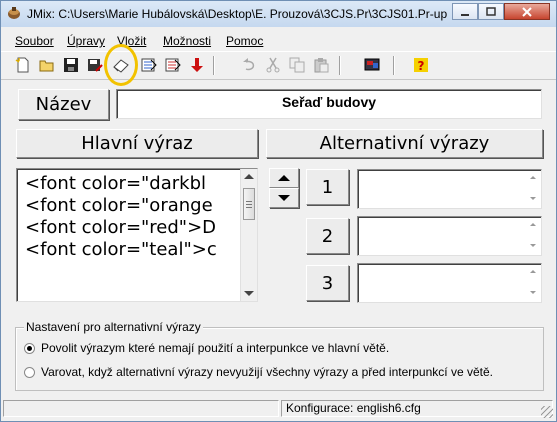  I want to click on close-button, so click(527, 11).